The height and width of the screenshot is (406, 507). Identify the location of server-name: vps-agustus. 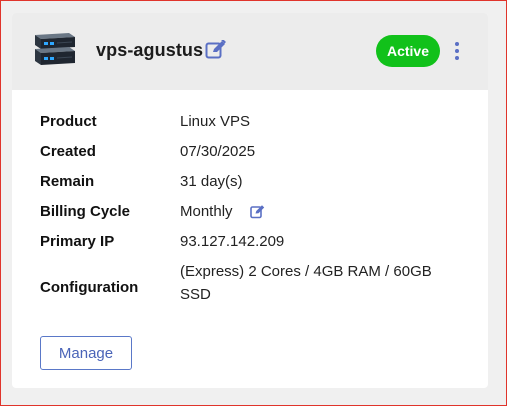
(150, 50).